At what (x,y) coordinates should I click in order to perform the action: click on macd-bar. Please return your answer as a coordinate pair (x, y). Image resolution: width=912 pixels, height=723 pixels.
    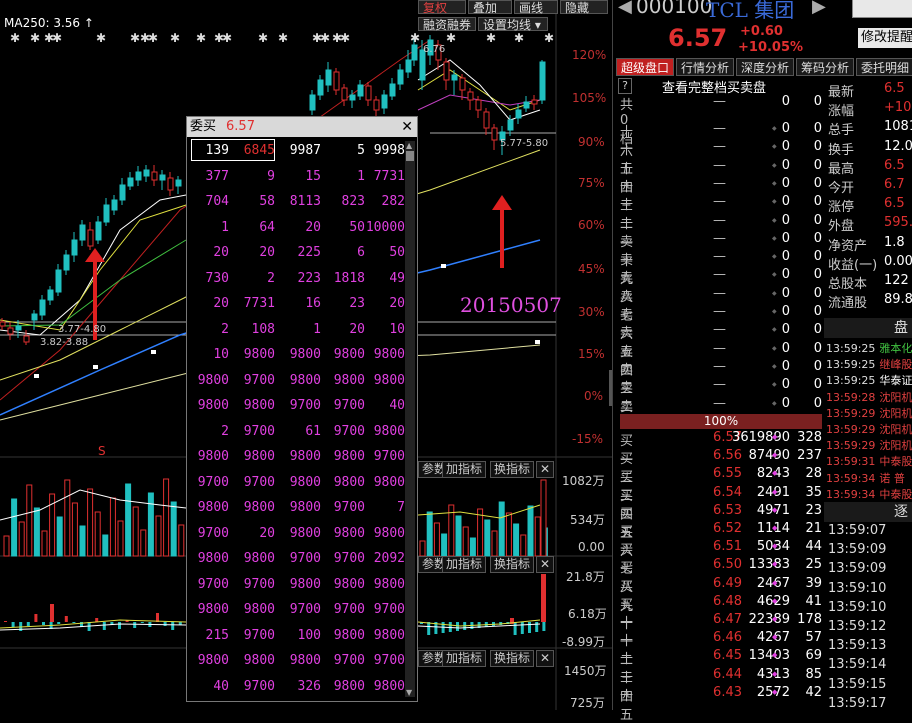
    Looking at the image, I should click on (119, 625).